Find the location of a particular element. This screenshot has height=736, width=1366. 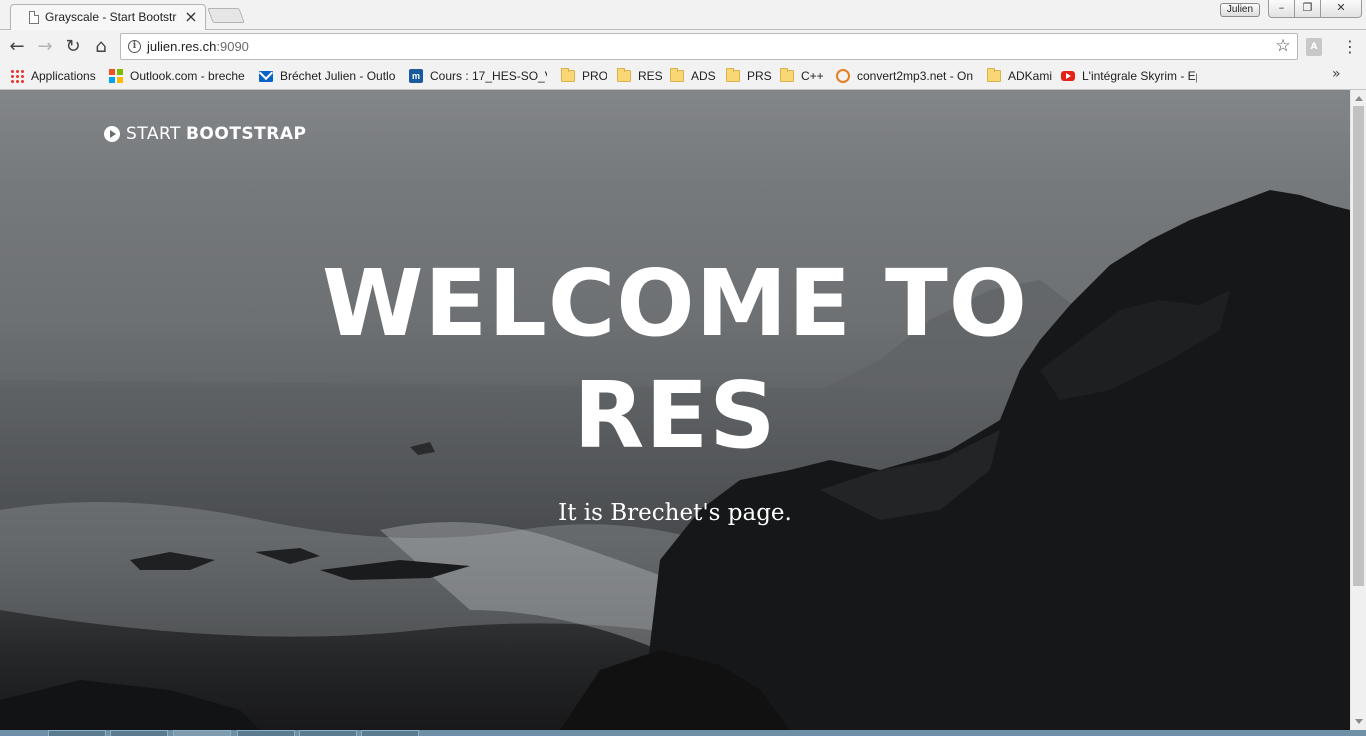

browser-menu-icon: ⋮ is located at coordinates (1350, 47).